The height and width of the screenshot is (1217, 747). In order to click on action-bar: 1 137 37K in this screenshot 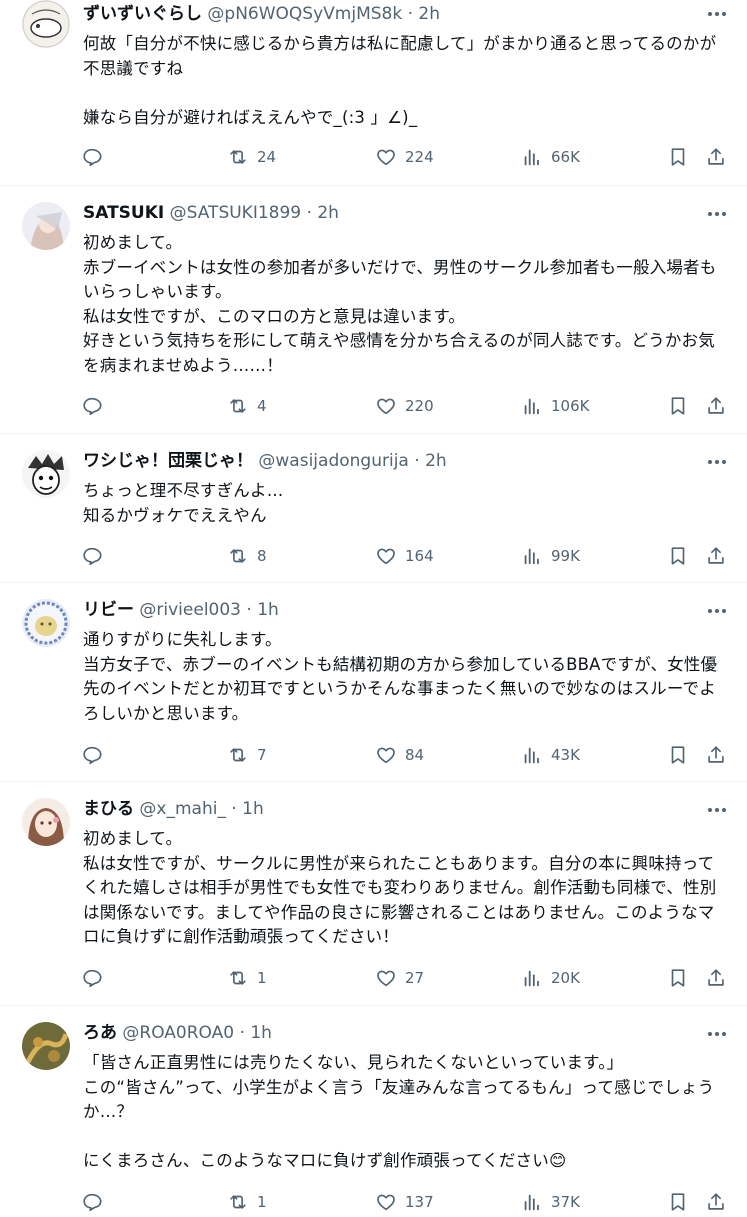, I will do `click(405, 1202)`.